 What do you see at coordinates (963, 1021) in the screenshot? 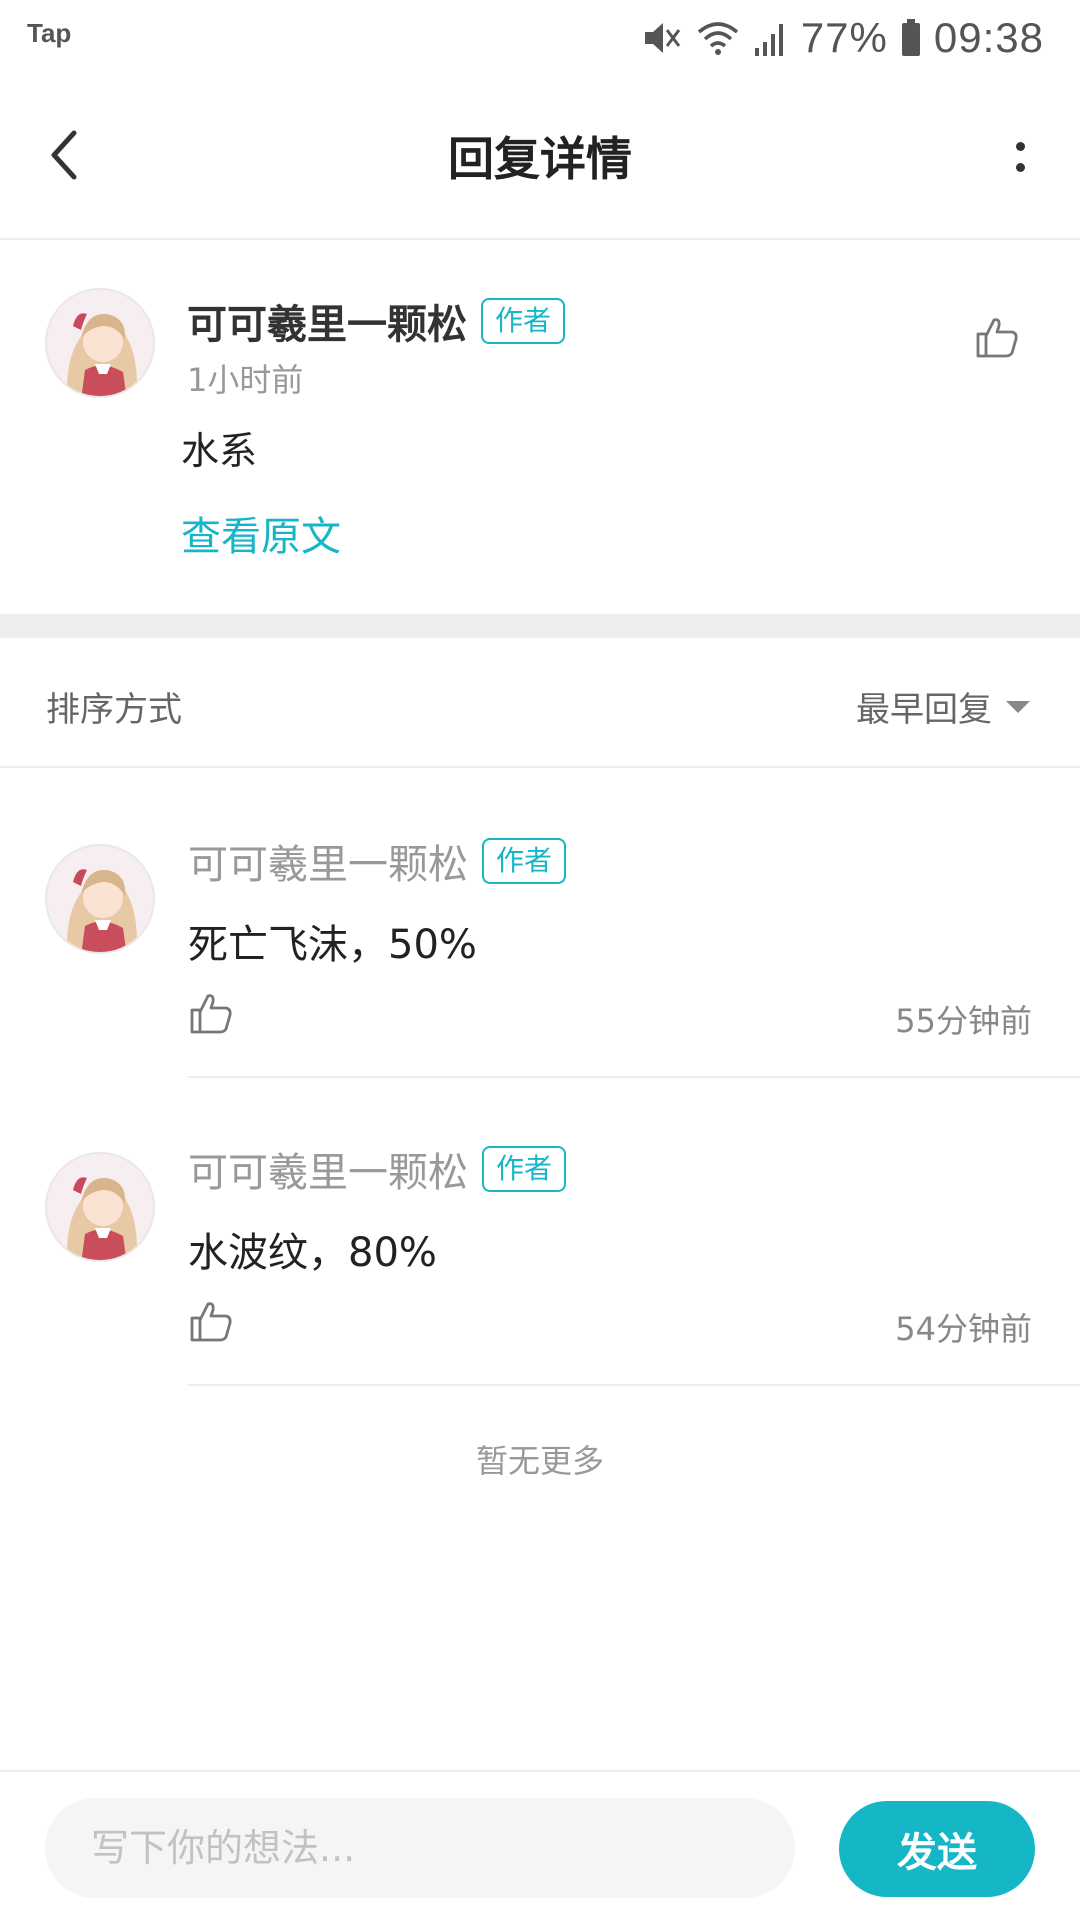
I see `reply-time: 55分钟前` at bounding box center [963, 1021].